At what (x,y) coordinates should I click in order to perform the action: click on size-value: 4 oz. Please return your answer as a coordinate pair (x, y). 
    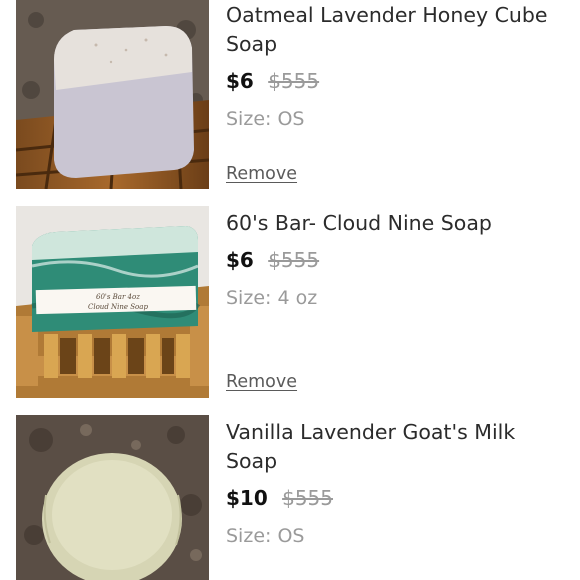
    Looking at the image, I should click on (297, 298).